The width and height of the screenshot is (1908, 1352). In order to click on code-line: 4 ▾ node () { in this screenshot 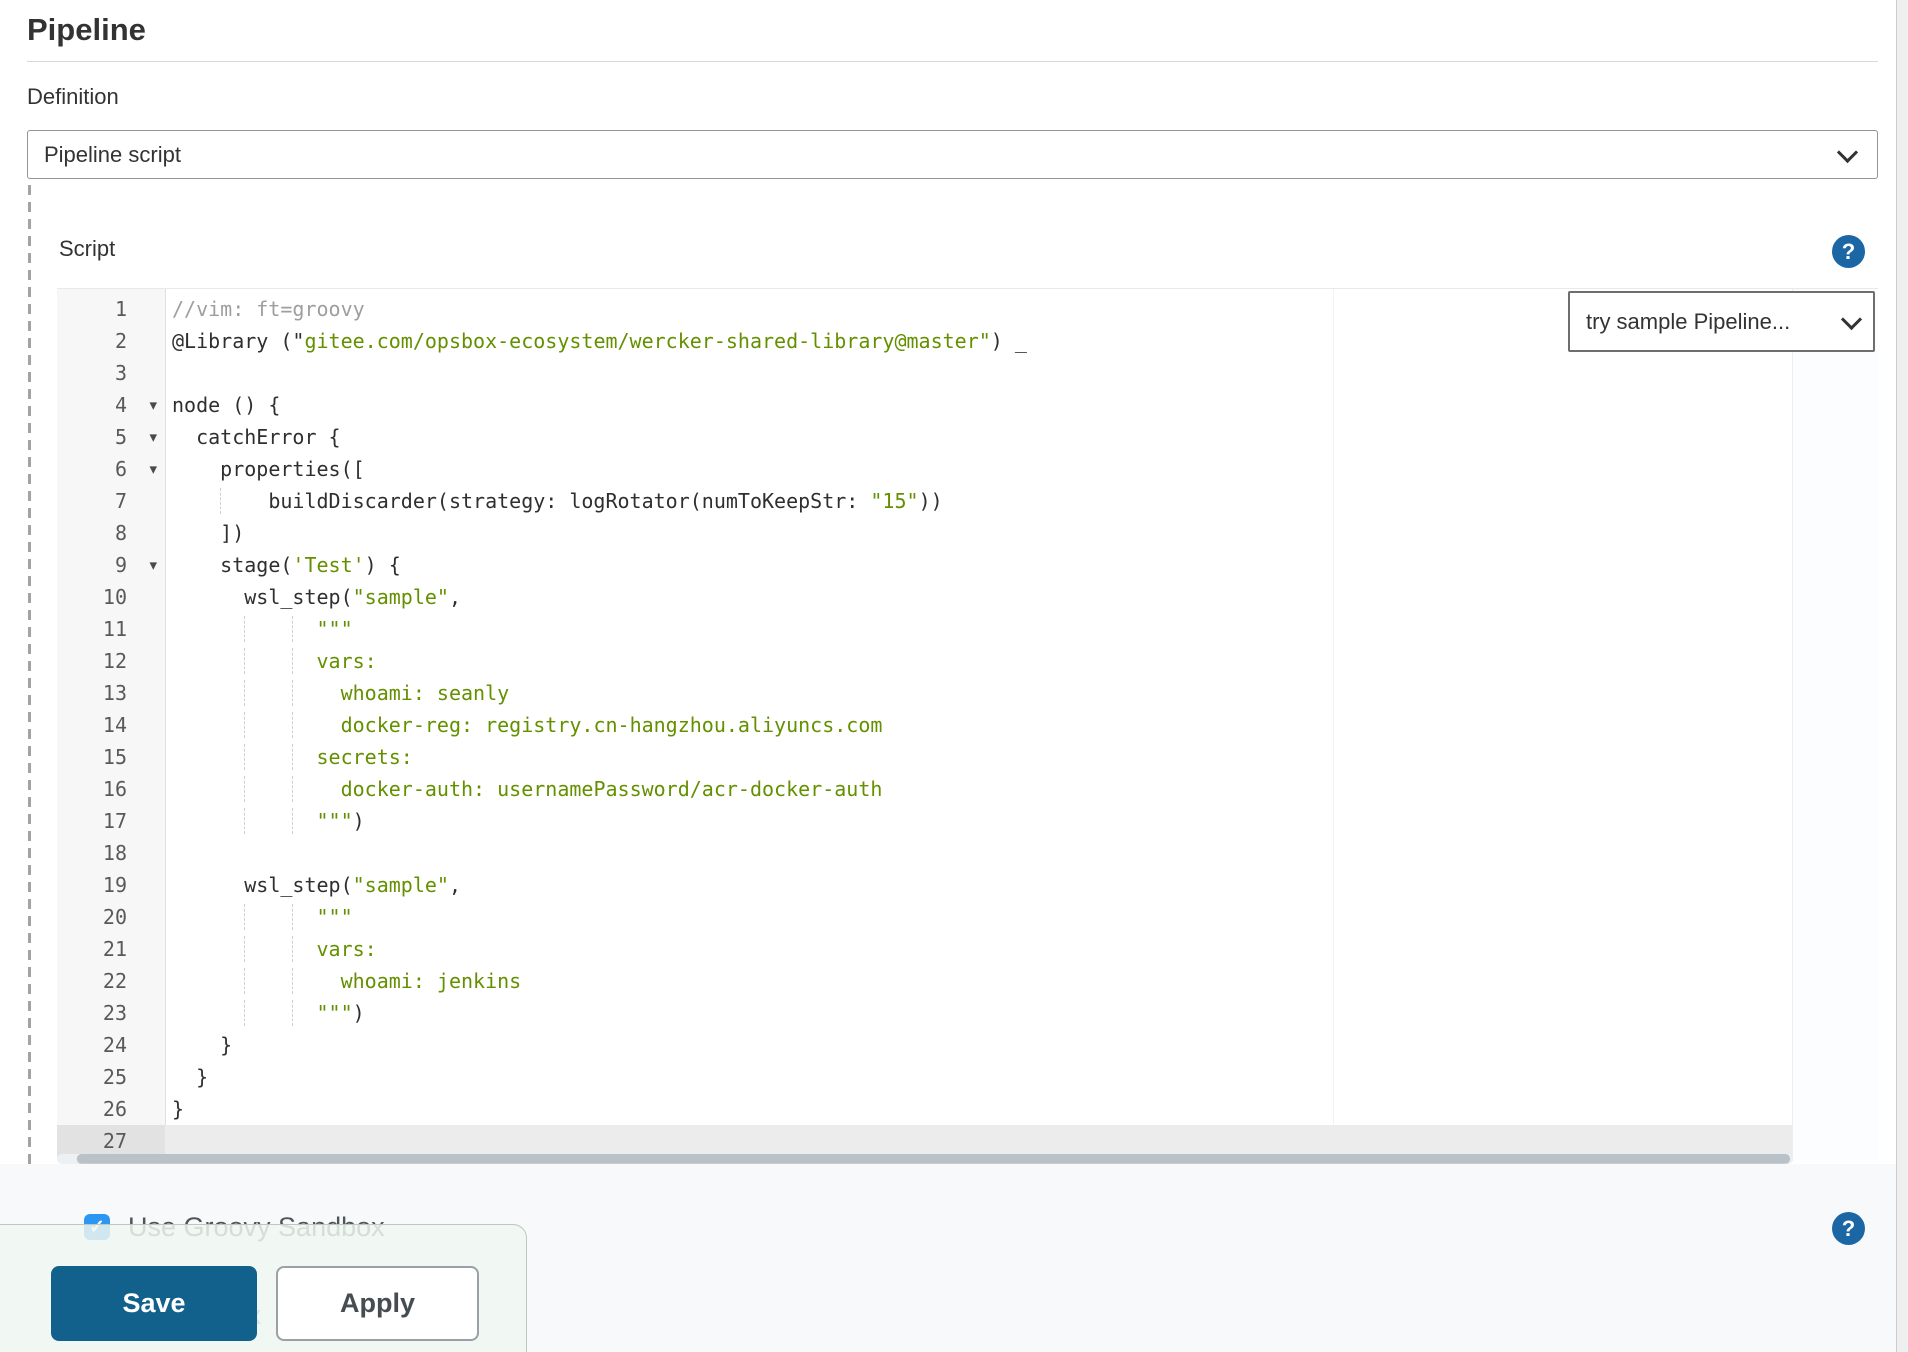, I will do `click(924, 405)`.